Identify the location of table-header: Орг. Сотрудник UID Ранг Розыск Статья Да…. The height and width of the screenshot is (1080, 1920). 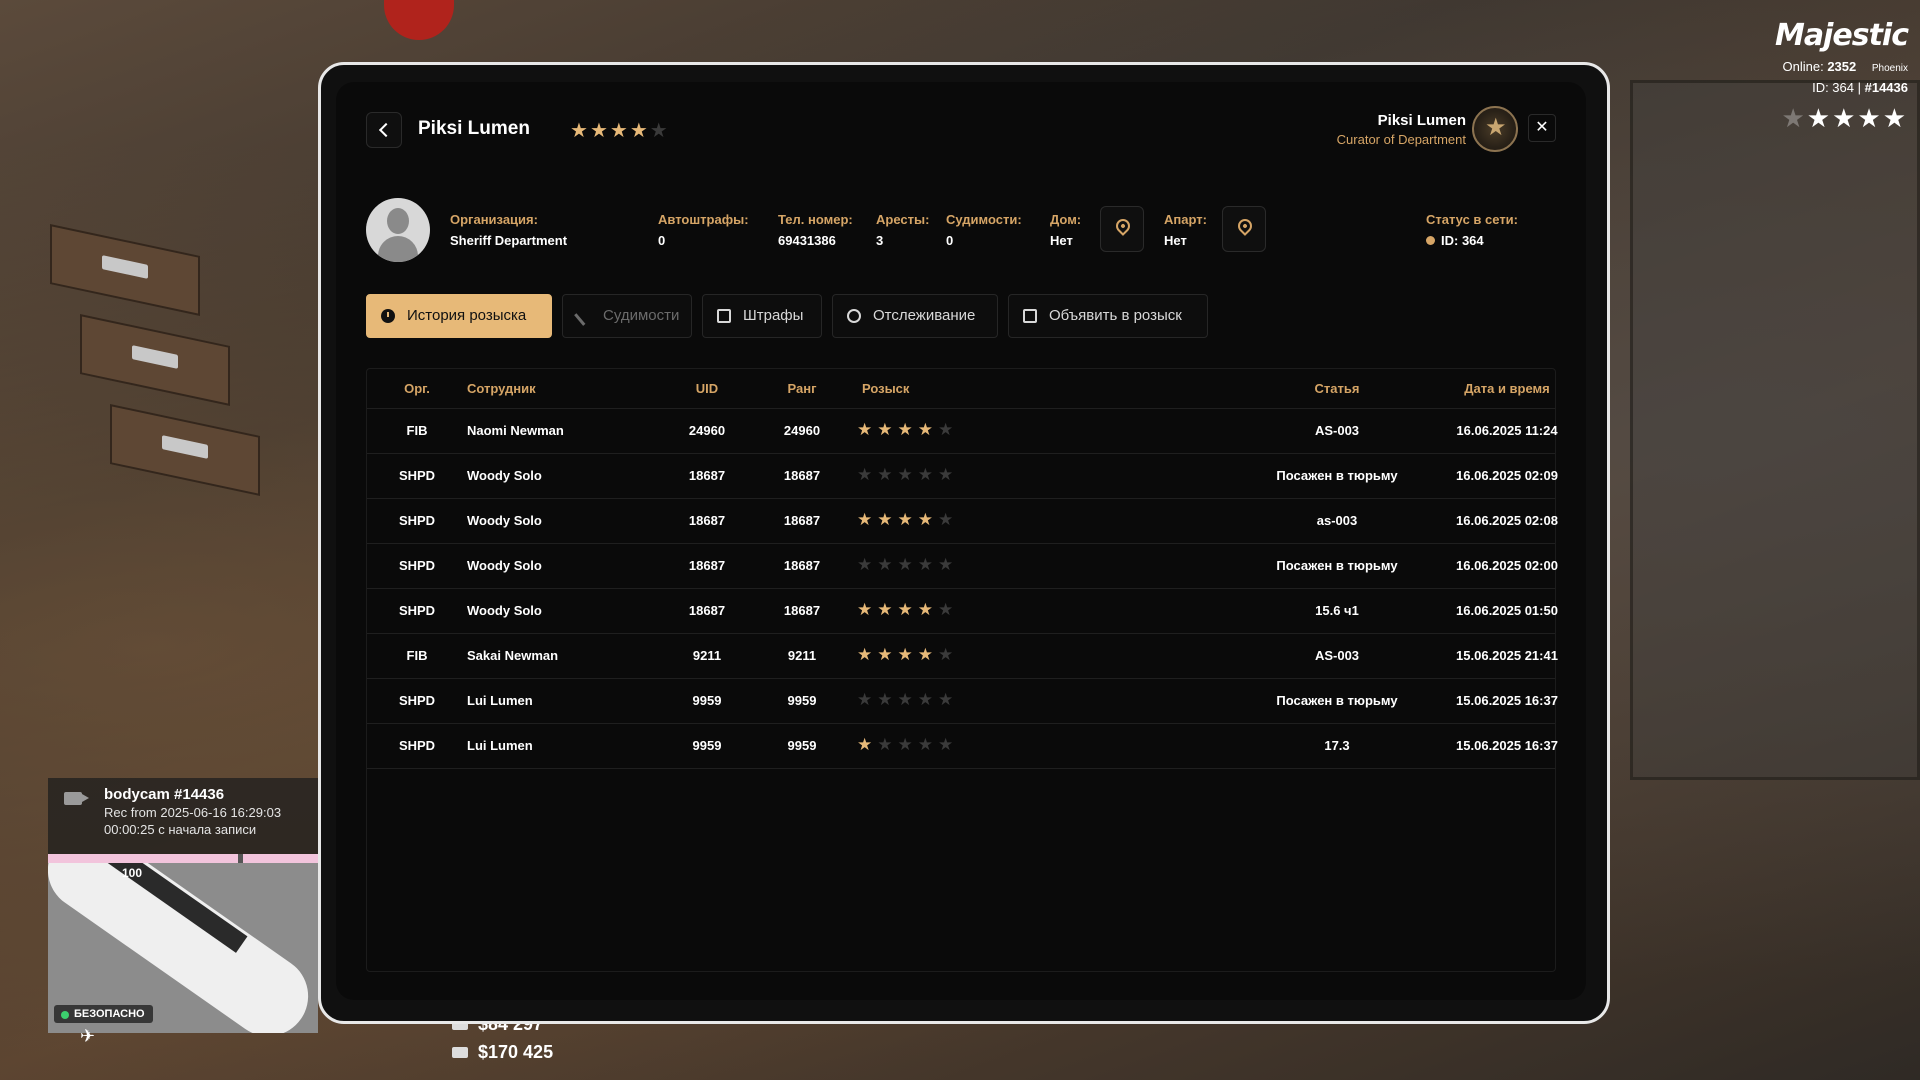
(961, 389).